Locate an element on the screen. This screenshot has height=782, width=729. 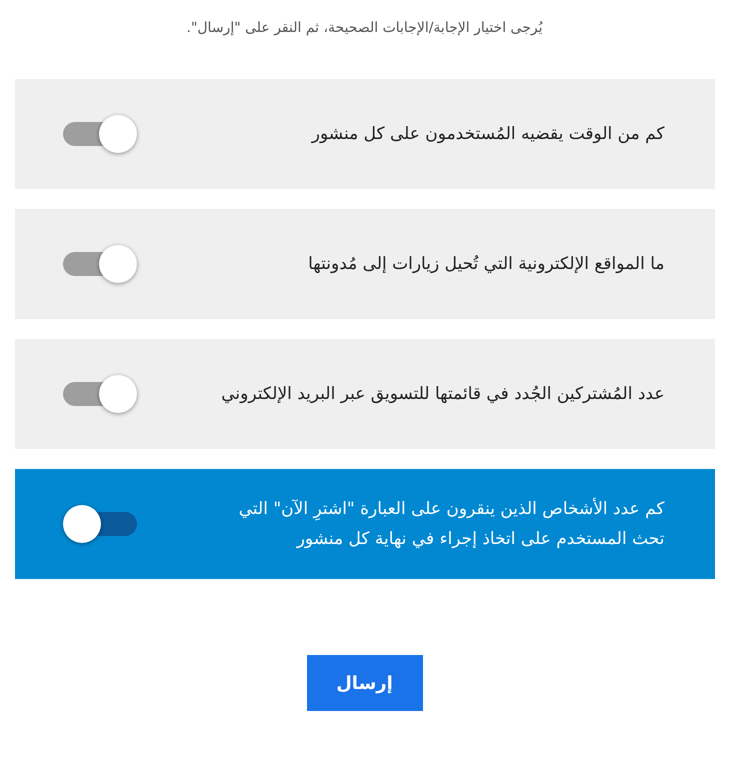
submit-button: إرسال is located at coordinates (364, 683).